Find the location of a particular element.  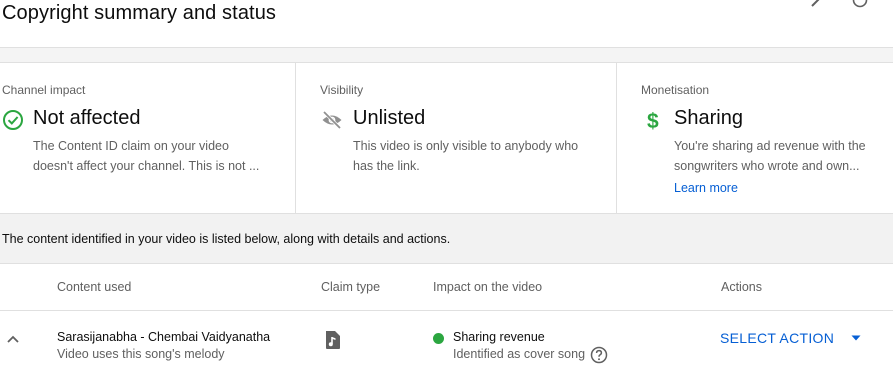

dollar-icon: $ is located at coordinates (653, 120).